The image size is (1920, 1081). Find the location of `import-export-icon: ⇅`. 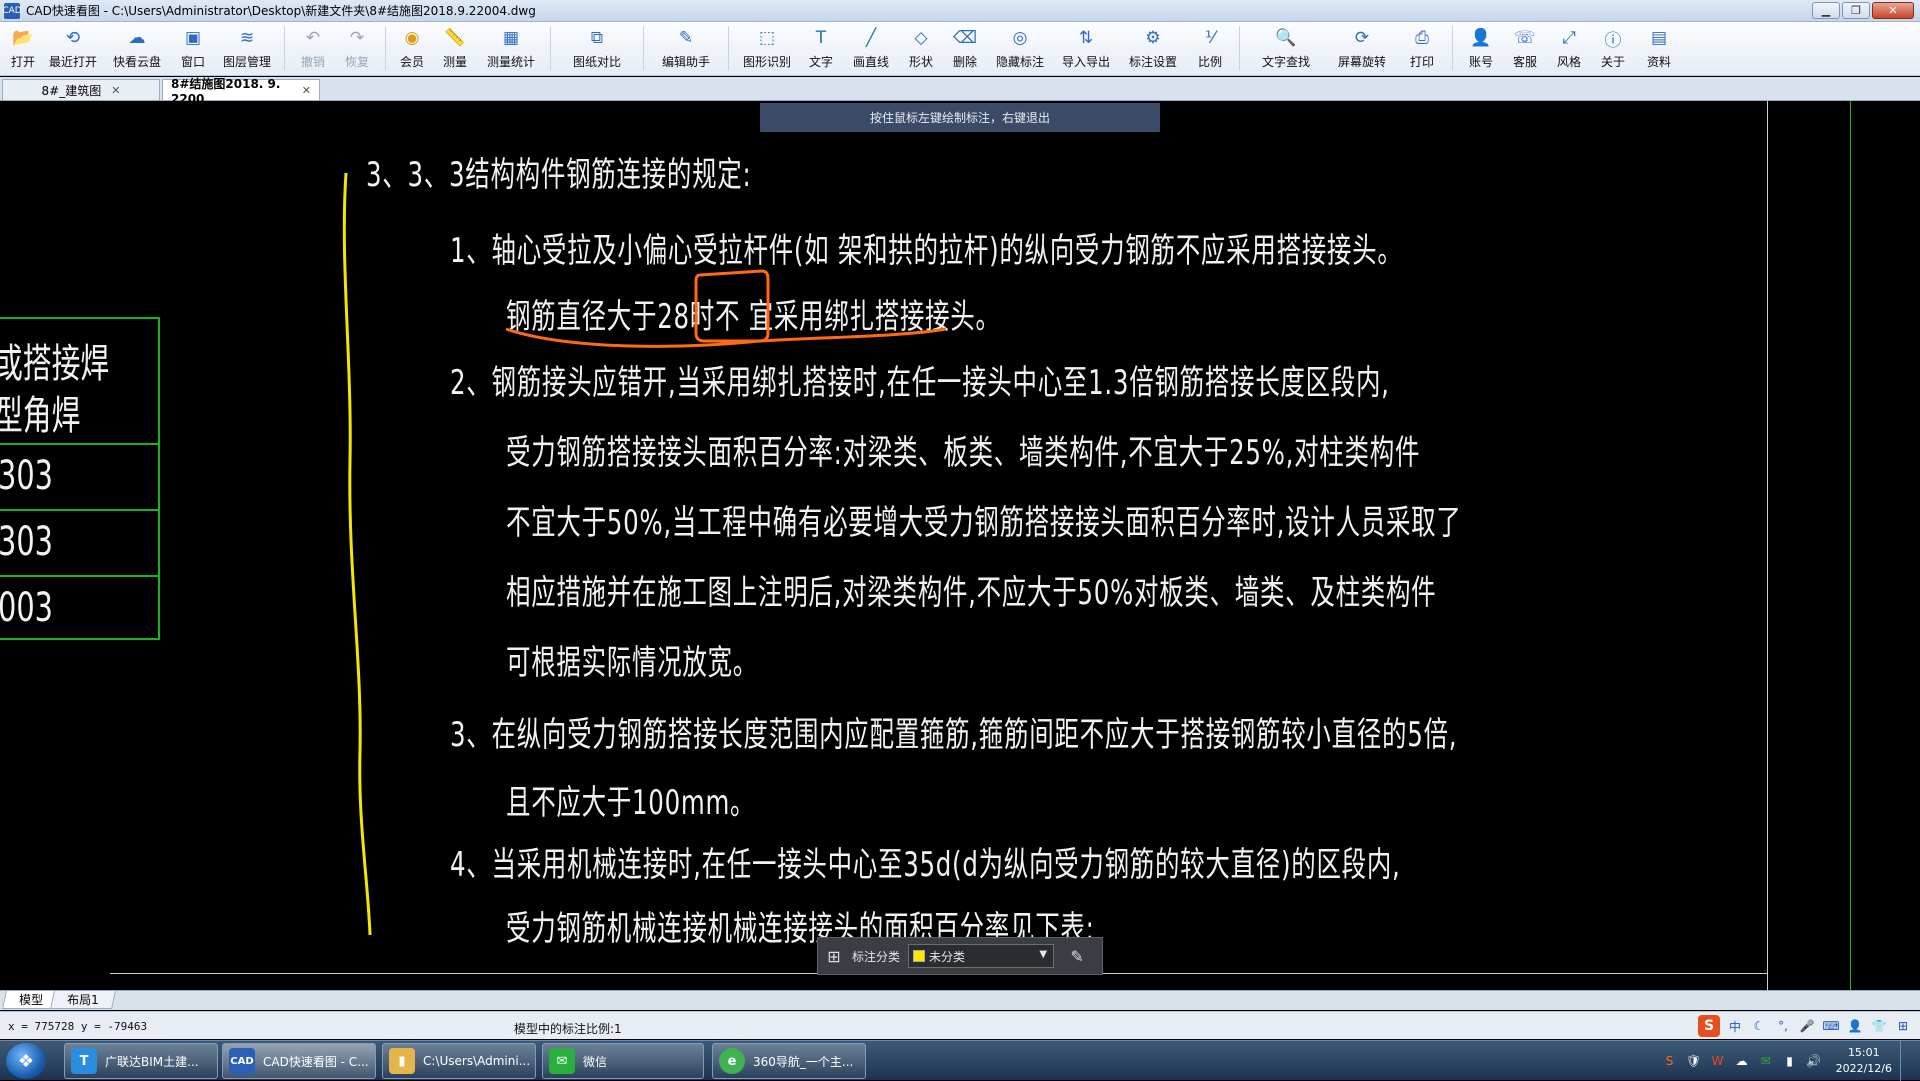

import-export-icon: ⇅ is located at coordinates (1086, 38).